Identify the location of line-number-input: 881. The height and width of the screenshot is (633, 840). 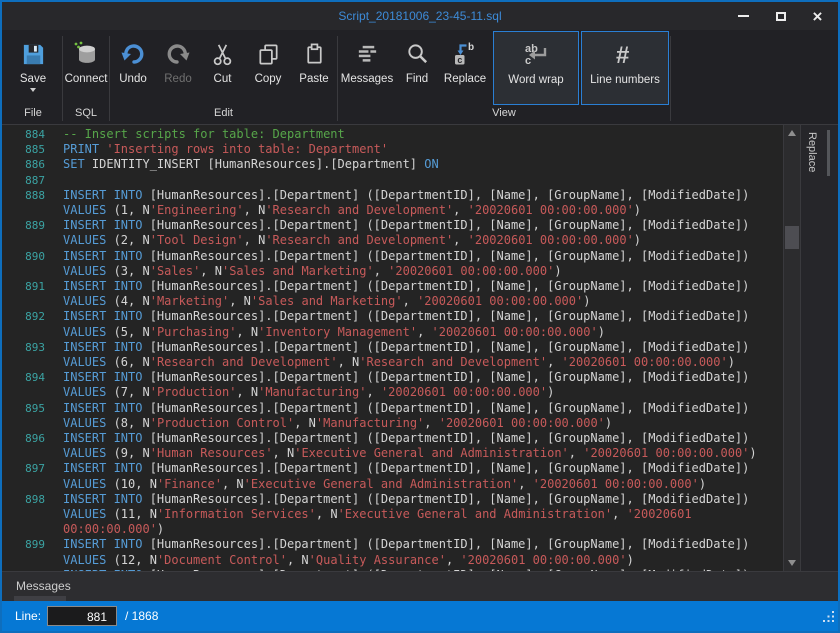
(82, 616).